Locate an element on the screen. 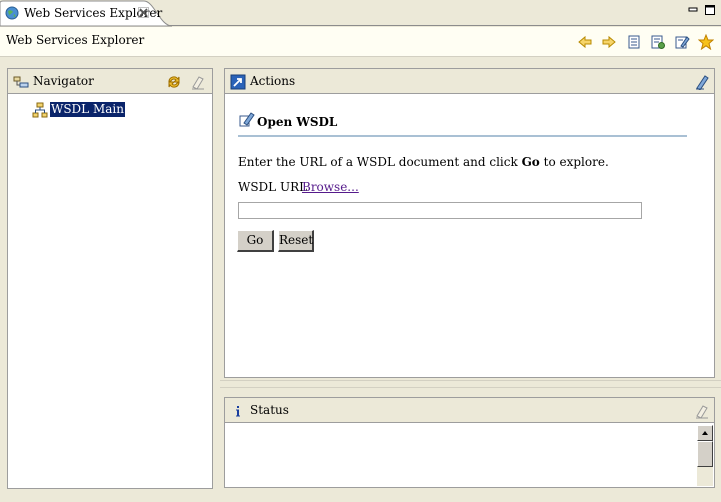 The height and width of the screenshot is (502, 721). wsdl-url-input is located at coordinates (440, 210).